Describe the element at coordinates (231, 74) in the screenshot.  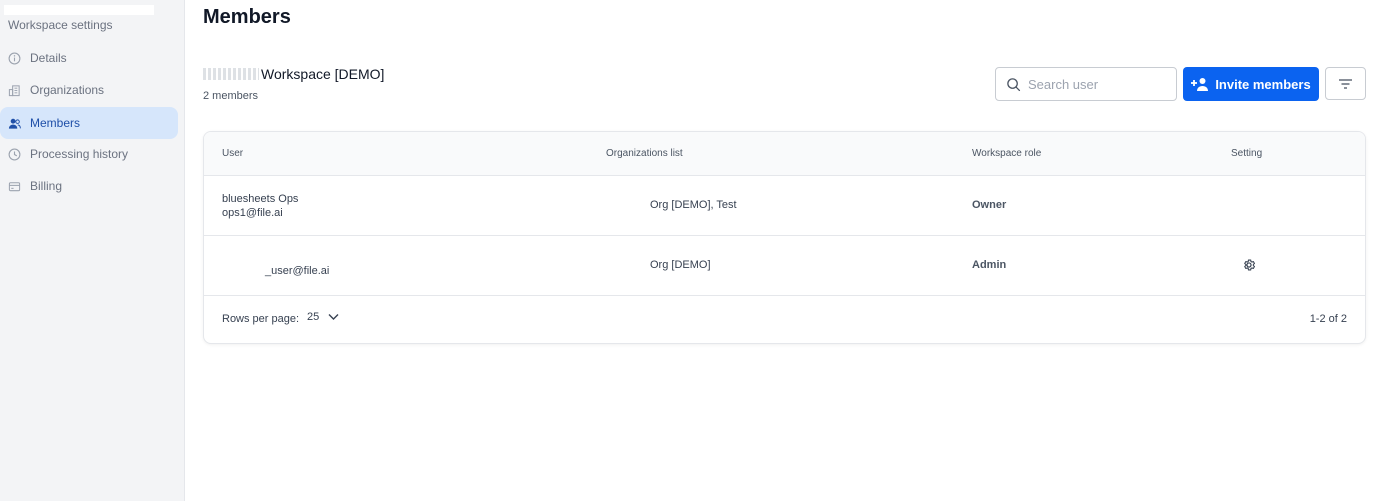
I see `redacted-text` at that location.